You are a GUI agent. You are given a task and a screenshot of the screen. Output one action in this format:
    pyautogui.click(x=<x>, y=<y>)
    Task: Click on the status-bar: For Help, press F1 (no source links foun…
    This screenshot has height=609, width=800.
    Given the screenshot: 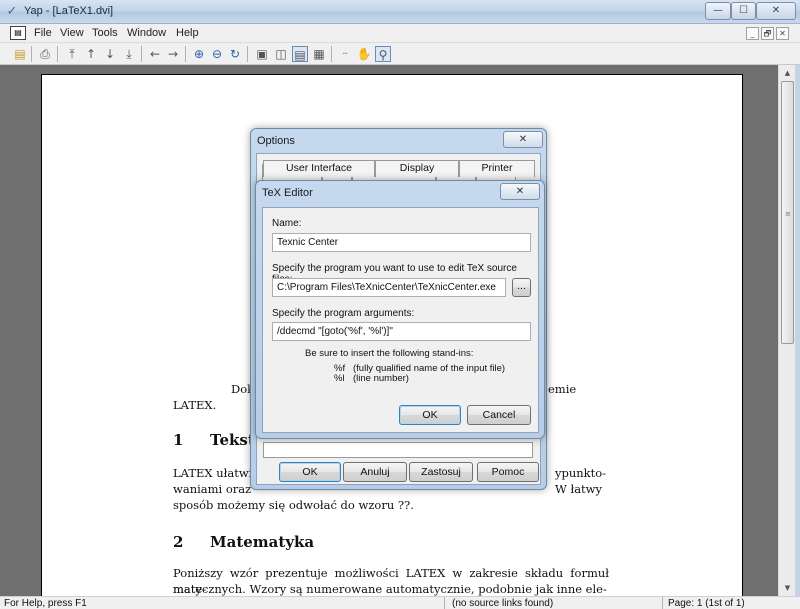 What is the action you would take?
    pyautogui.click(x=400, y=602)
    